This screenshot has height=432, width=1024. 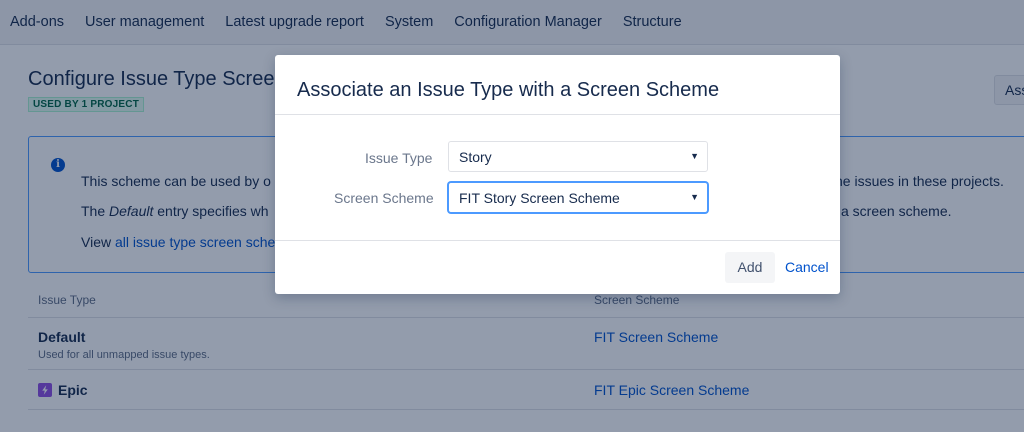 What do you see at coordinates (539, 198) in the screenshot?
I see `screen-scheme-selected-value: FIT Story Screen Scheme` at bounding box center [539, 198].